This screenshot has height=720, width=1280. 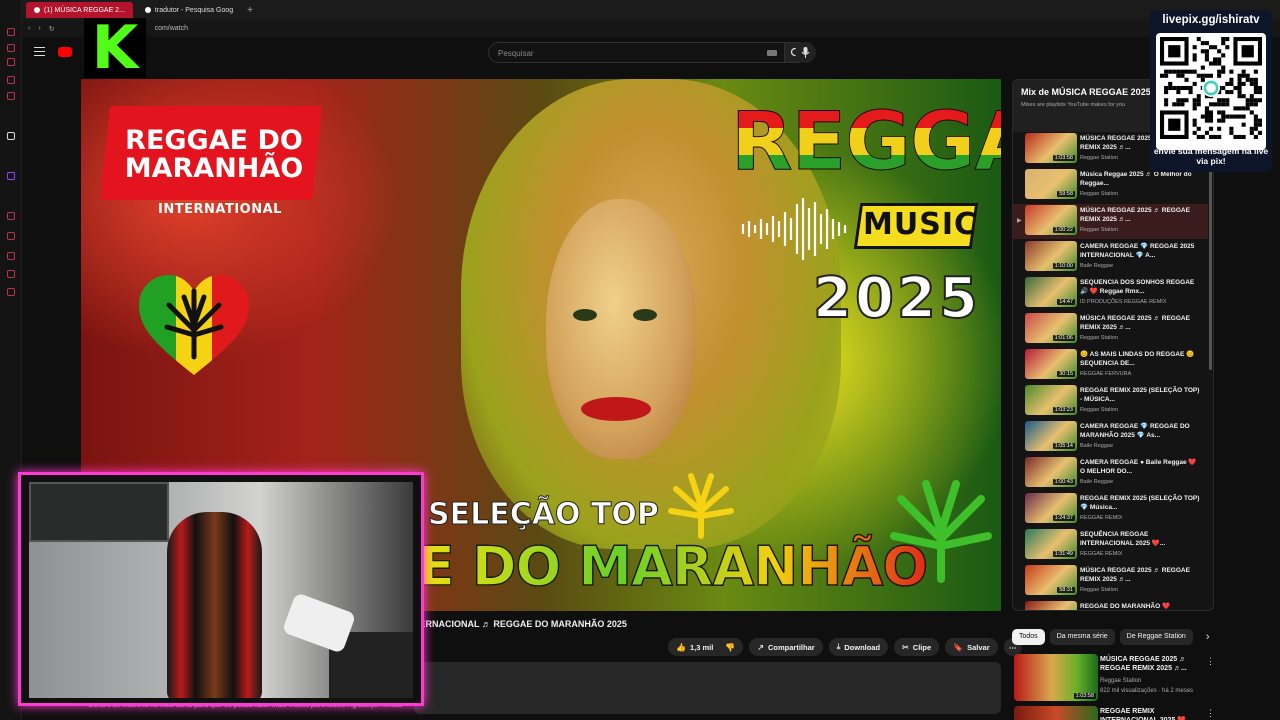 What do you see at coordinates (39, 51) in the screenshot?
I see `menu-icon` at bounding box center [39, 51].